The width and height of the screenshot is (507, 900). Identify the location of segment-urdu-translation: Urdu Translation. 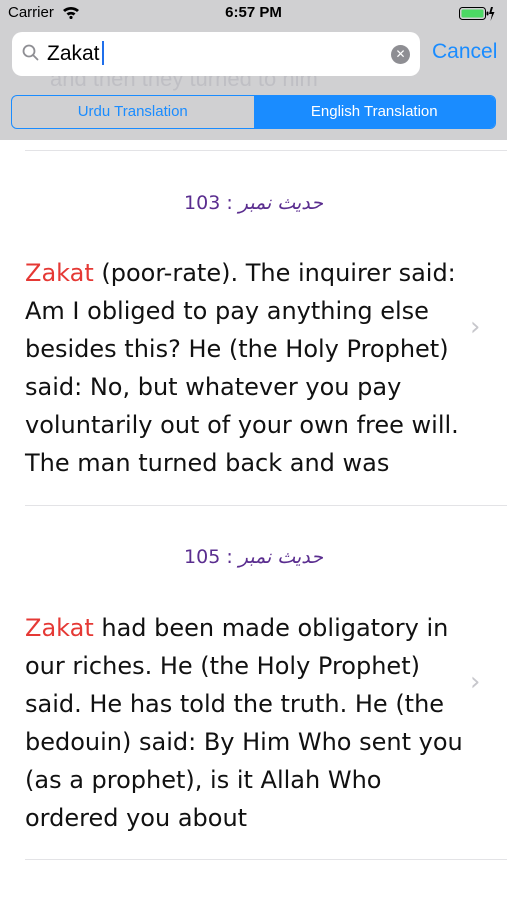
(133, 112).